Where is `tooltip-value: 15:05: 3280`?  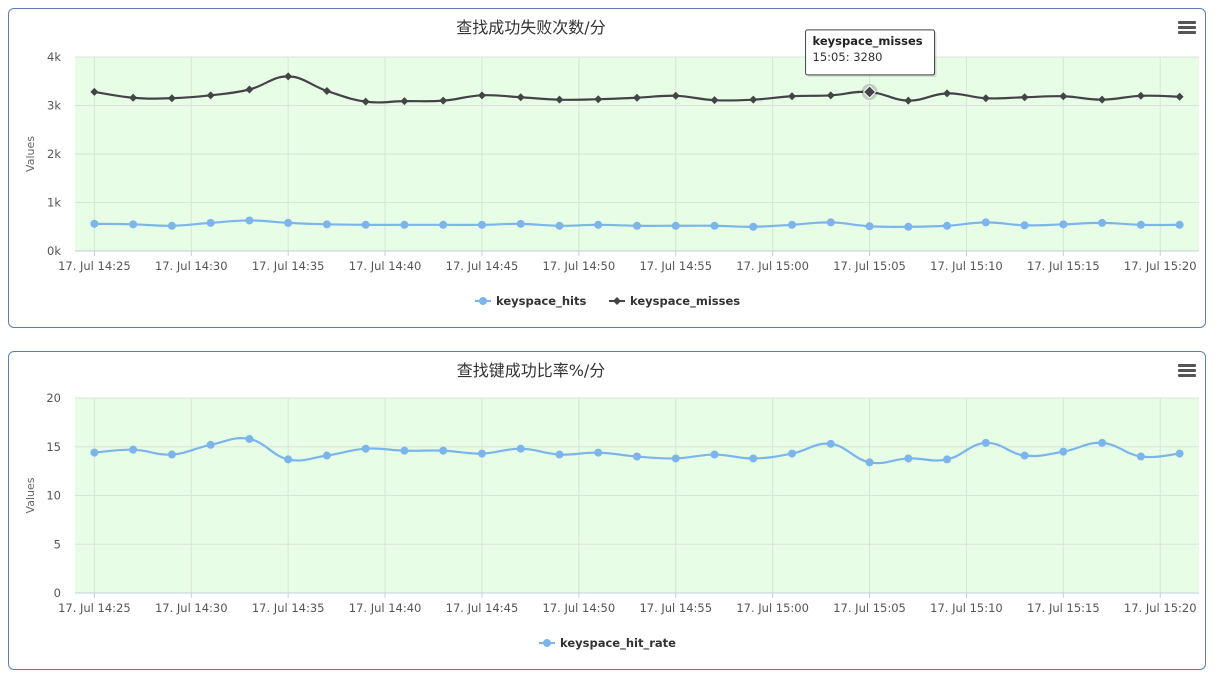 tooltip-value: 15:05: 3280 is located at coordinates (848, 57).